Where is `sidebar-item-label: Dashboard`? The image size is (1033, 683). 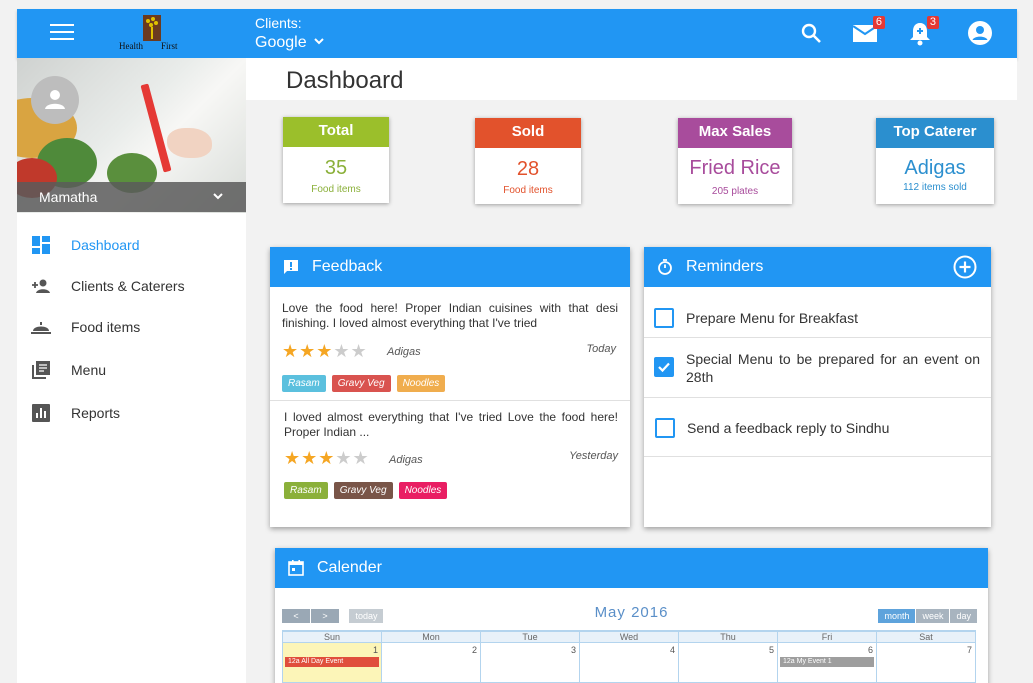 sidebar-item-label: Dashboard is located at coordinates (105, 244).